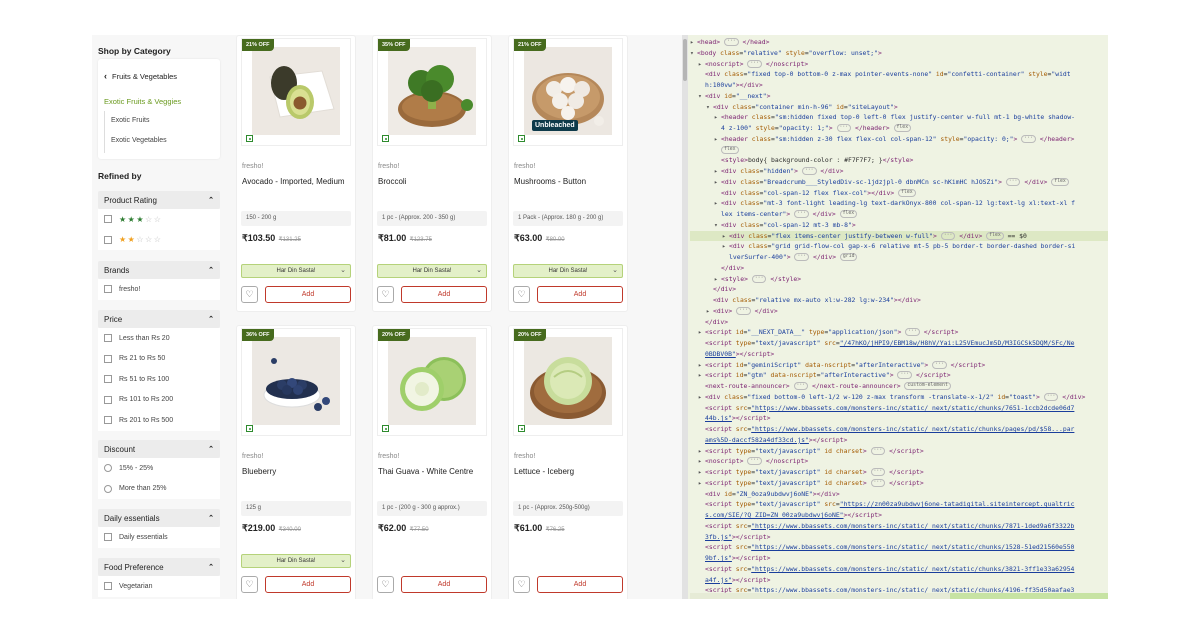 Image resolution: width=1202 pixels, height=634 pixels. I want to click on product-name: Thai Guava - White Centre, so click(432, 471).